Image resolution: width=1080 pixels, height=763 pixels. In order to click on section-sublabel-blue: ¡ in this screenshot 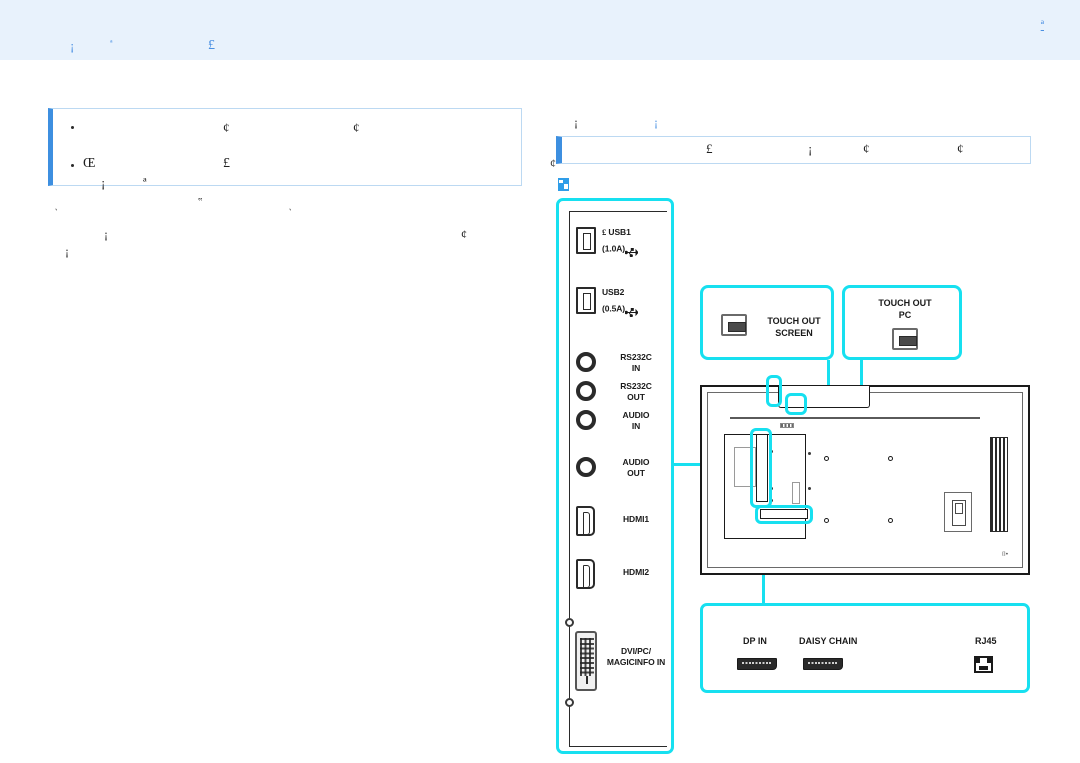, I will do `click(656, 122)`.